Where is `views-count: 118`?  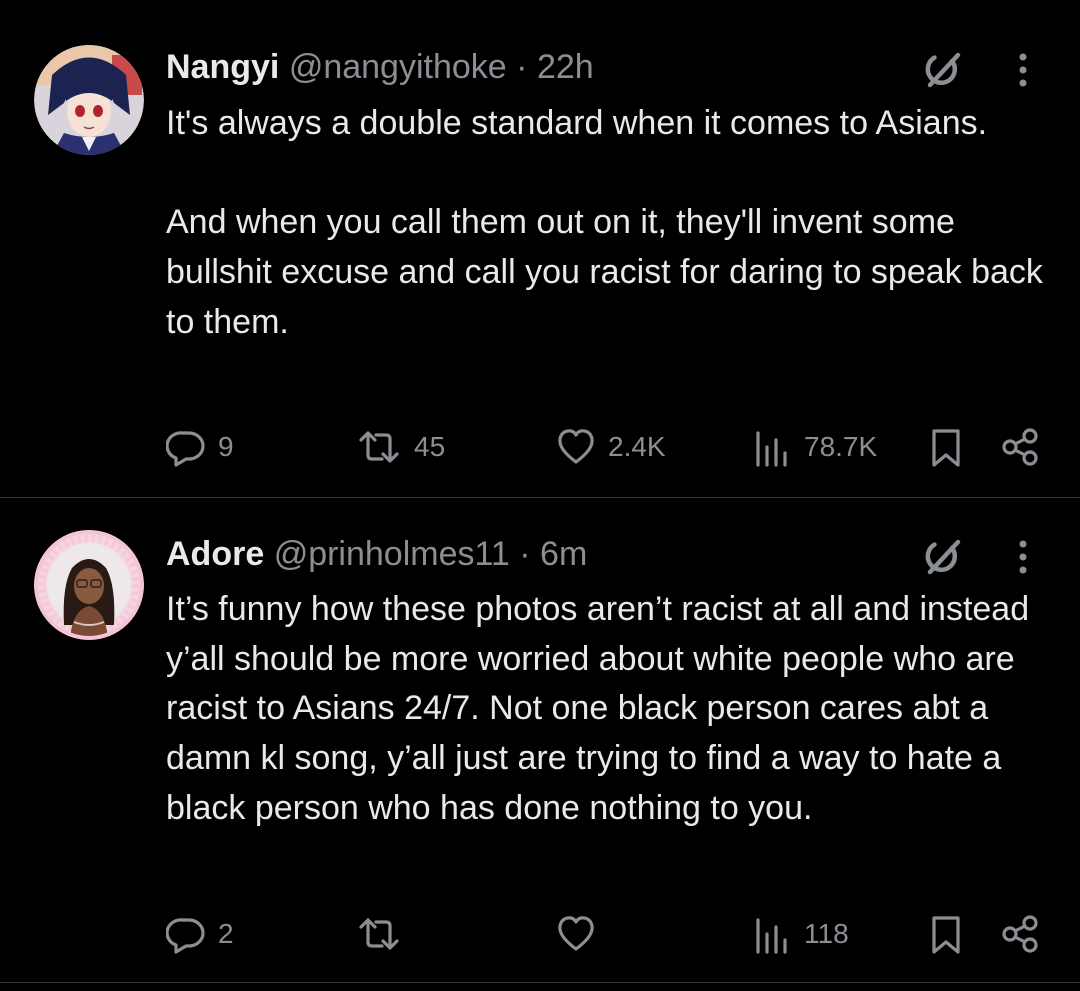 views-count: 118 is located at coordinates (826, 933).